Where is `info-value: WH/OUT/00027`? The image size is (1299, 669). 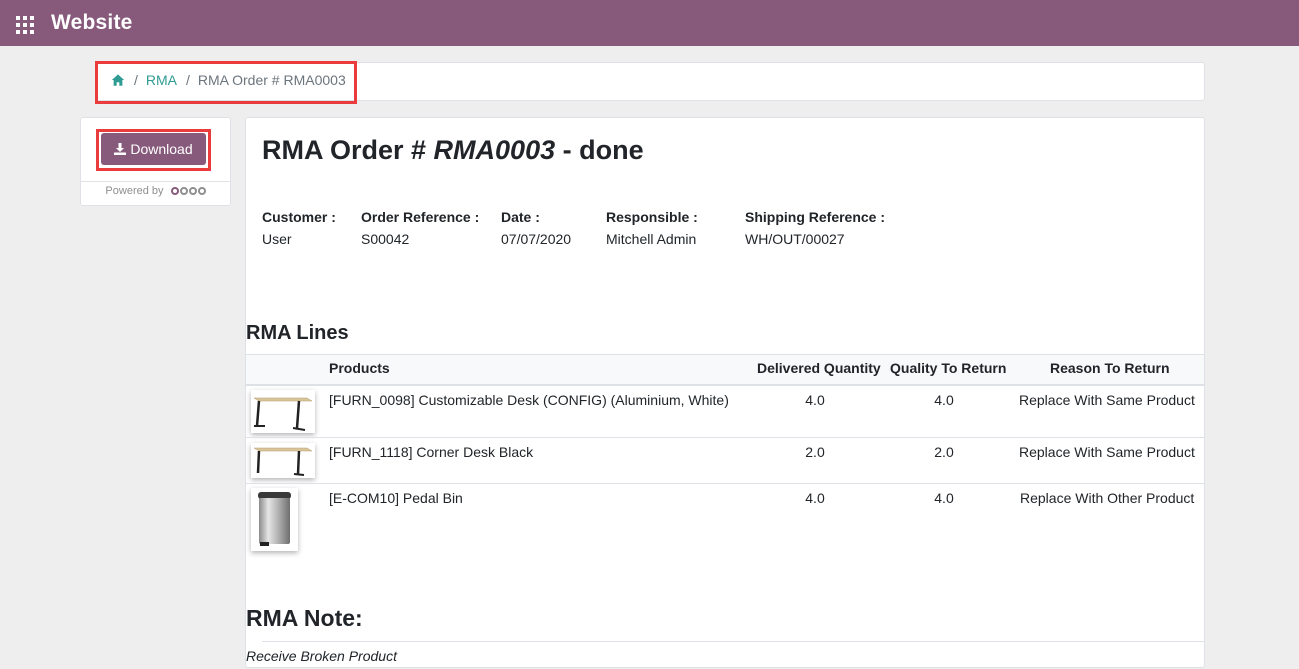 info-value: WH/OUT/00027 is located at coordinates (795, 239).